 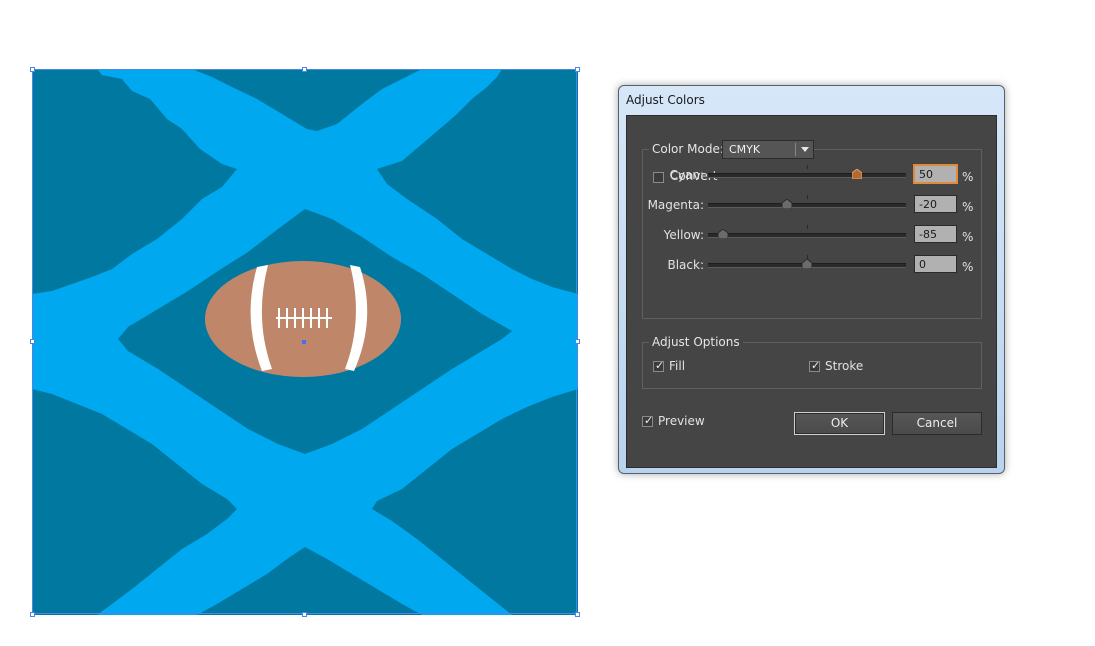 I want to click on football-icon, so click(x=303, y=319).